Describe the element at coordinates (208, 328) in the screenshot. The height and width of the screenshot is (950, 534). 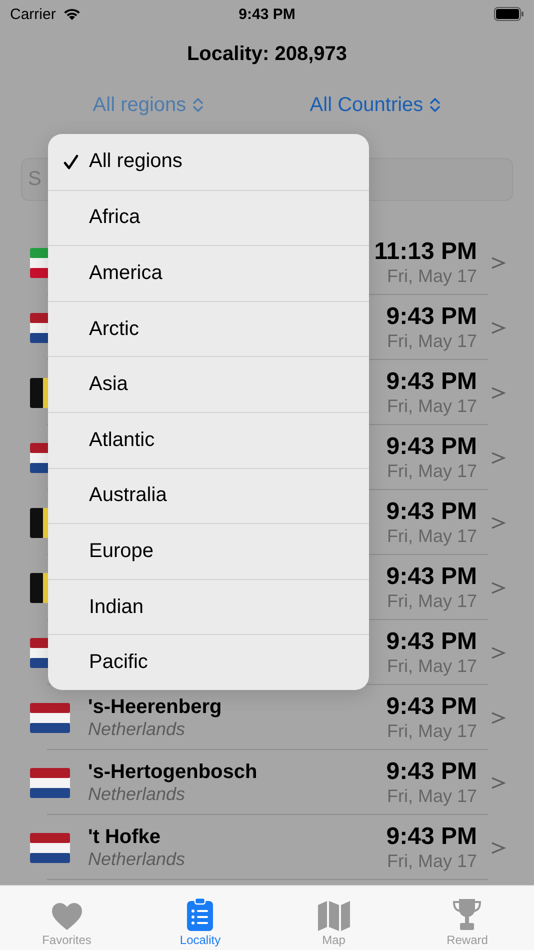
I see `menu-item: Arctic` at that location.